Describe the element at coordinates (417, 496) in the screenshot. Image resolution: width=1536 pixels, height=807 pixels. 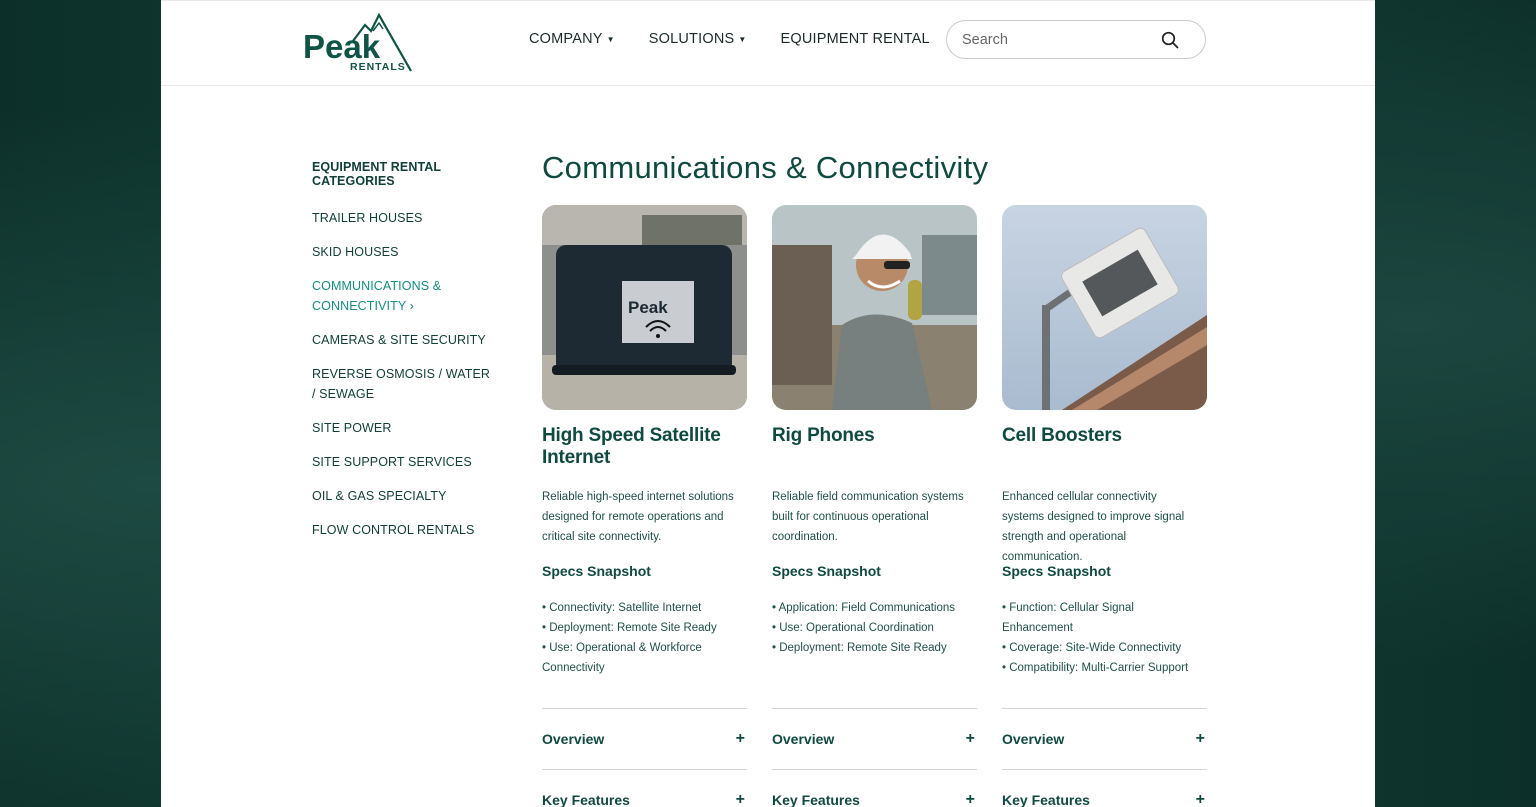
I see `sidebar-item-oil-gas: OIL & GAS SPECIALTY` at that location.